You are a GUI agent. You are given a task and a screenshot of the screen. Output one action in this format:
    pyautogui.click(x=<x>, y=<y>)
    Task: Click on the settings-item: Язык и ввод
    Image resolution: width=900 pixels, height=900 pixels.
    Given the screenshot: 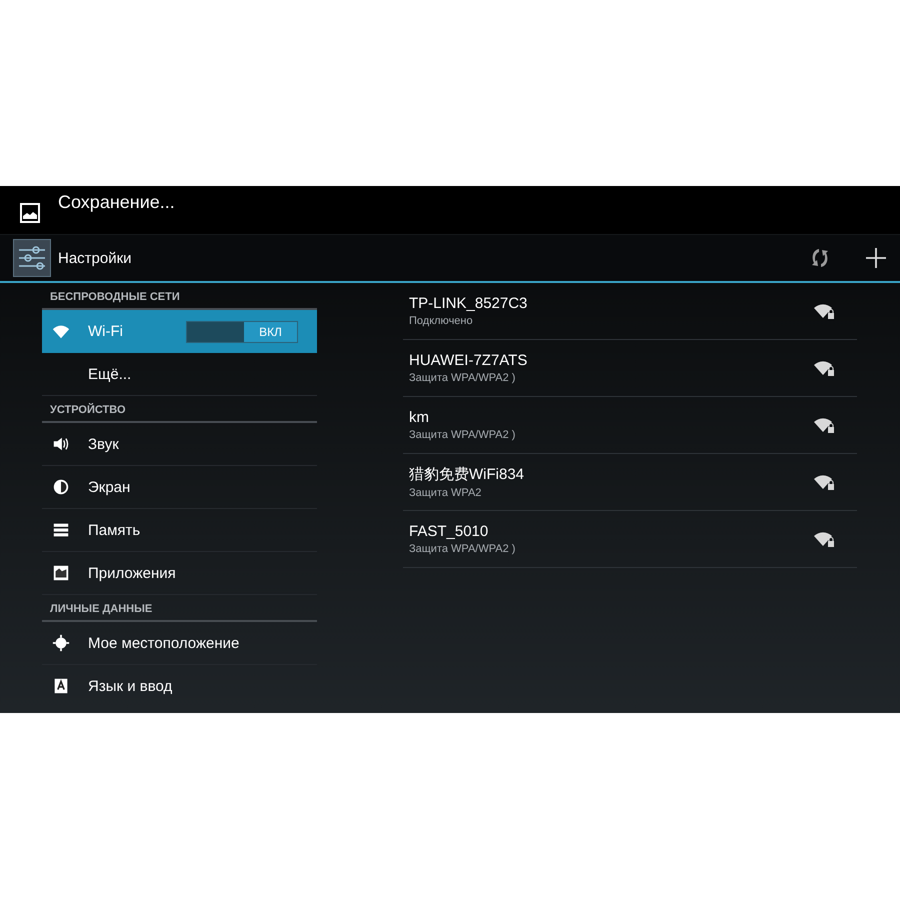 What is the action you would take?
    pyautogui.click(x=179, y=686)
    